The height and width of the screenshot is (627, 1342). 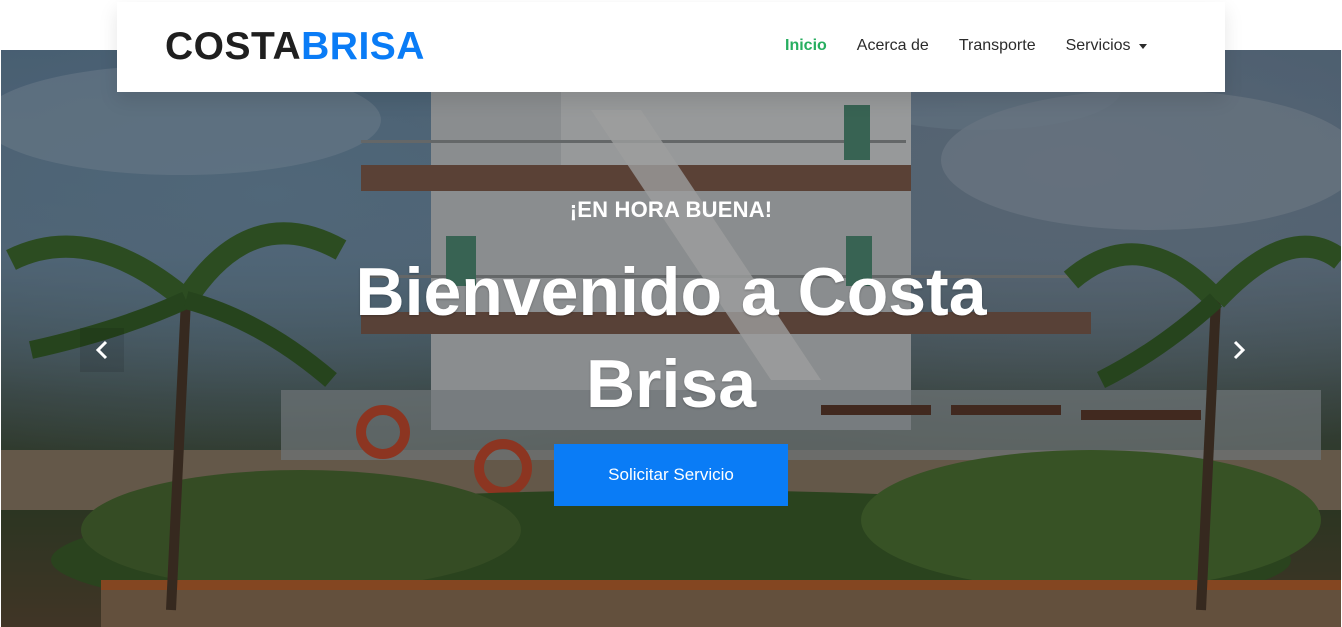 I want to click on main-nav: Inicio Acerca de Transporte Servicios, so click(x=966, y=46).